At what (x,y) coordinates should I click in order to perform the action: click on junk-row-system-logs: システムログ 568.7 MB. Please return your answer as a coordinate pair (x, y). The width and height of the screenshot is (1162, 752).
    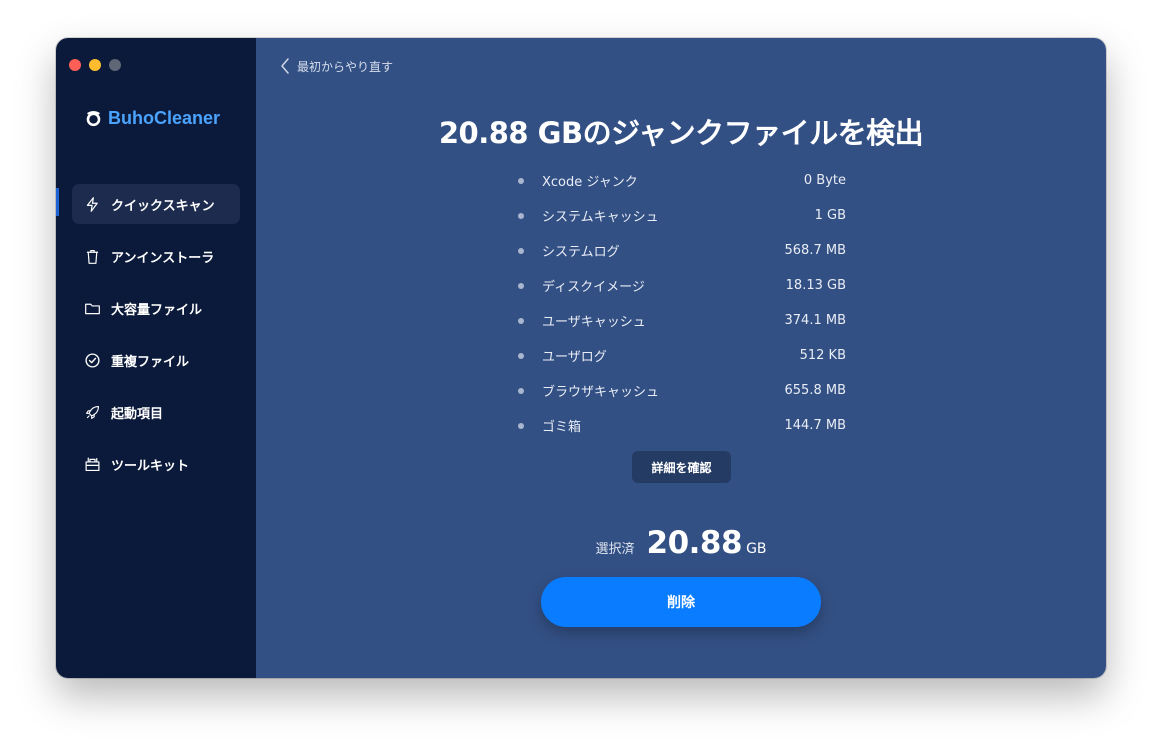
    Looking at the image, I should click on (682, 250).